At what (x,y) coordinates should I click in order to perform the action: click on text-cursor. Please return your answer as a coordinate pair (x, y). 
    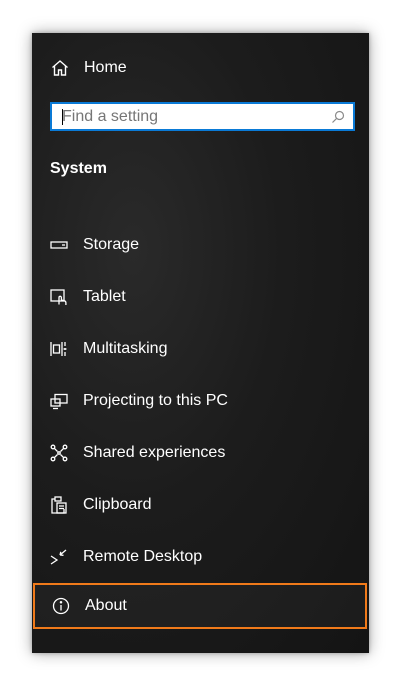
    Looking at the image, I should click on (62, 117).